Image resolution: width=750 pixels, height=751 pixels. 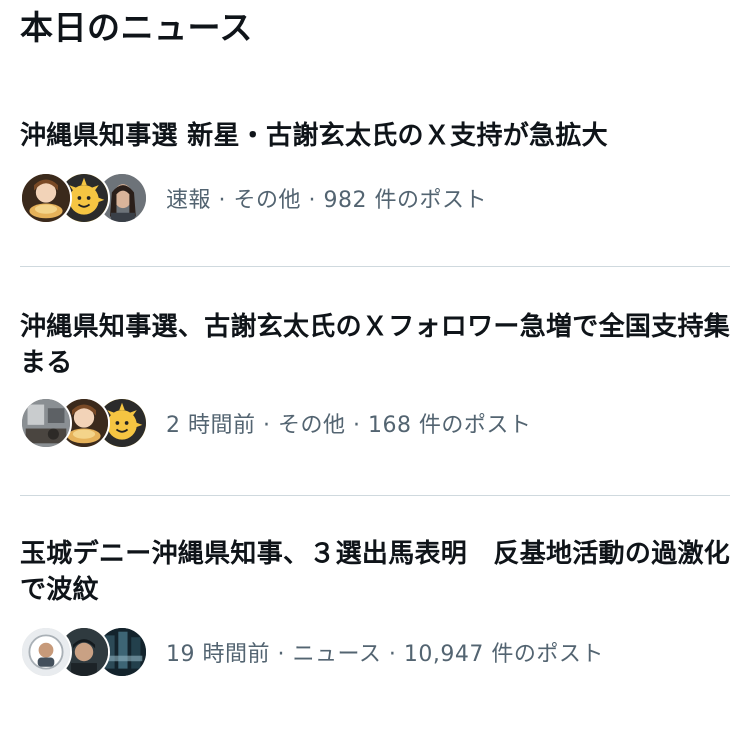 What do you see at coordinates (376, 345) in the screenshot?
I see `news-headline: 沖縄県知事選、古謝玄太氏のＸフォロワー急増で全国支持集まる` at bounding box center [376, 345].